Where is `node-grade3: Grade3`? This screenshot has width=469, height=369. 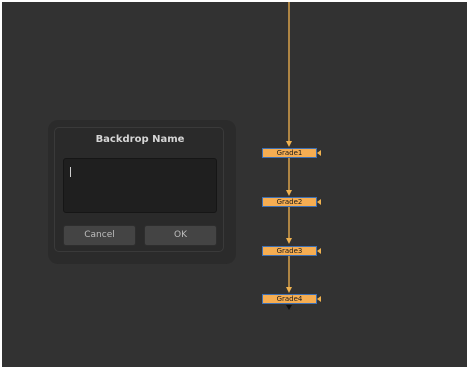 node-grade3: Grade3 is located at coordinates (289, 251).